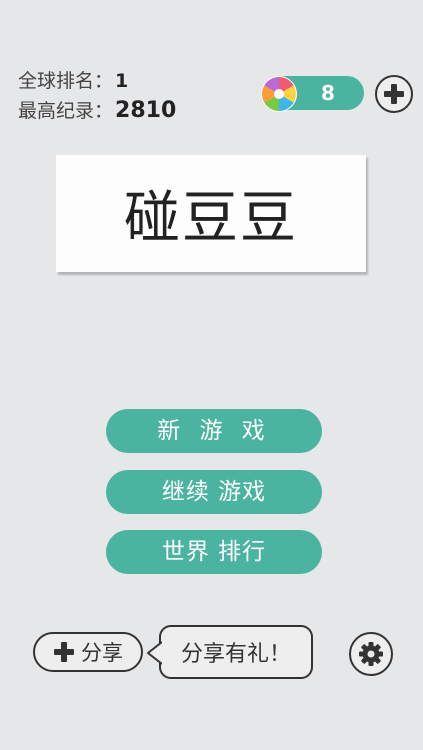  What do you see at coordinates (211, 218) in the screenshot?
I see `game-title: 碰豆豆` at bounding box center [211, 218].